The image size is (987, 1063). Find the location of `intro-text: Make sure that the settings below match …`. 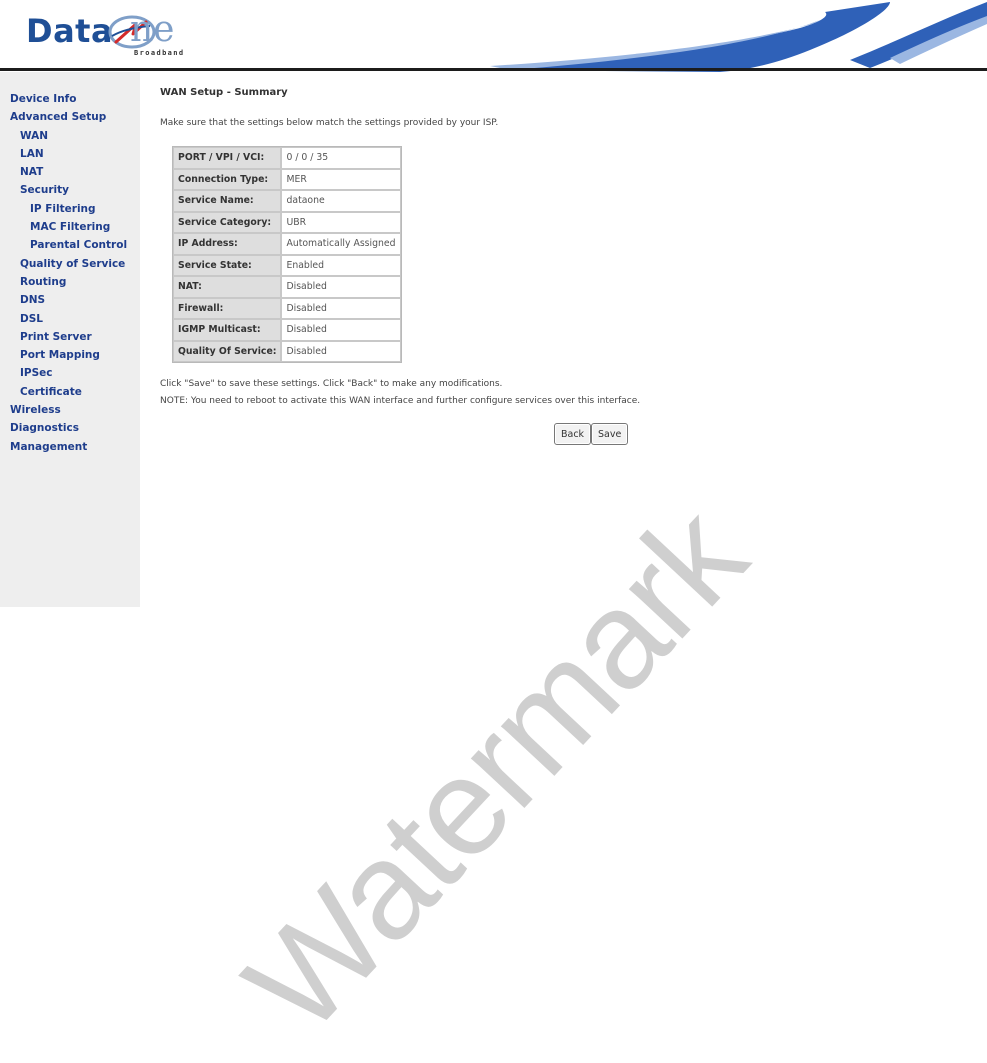

intro-text: Make sure that the settings below match … is located at coordinates (329, 123).